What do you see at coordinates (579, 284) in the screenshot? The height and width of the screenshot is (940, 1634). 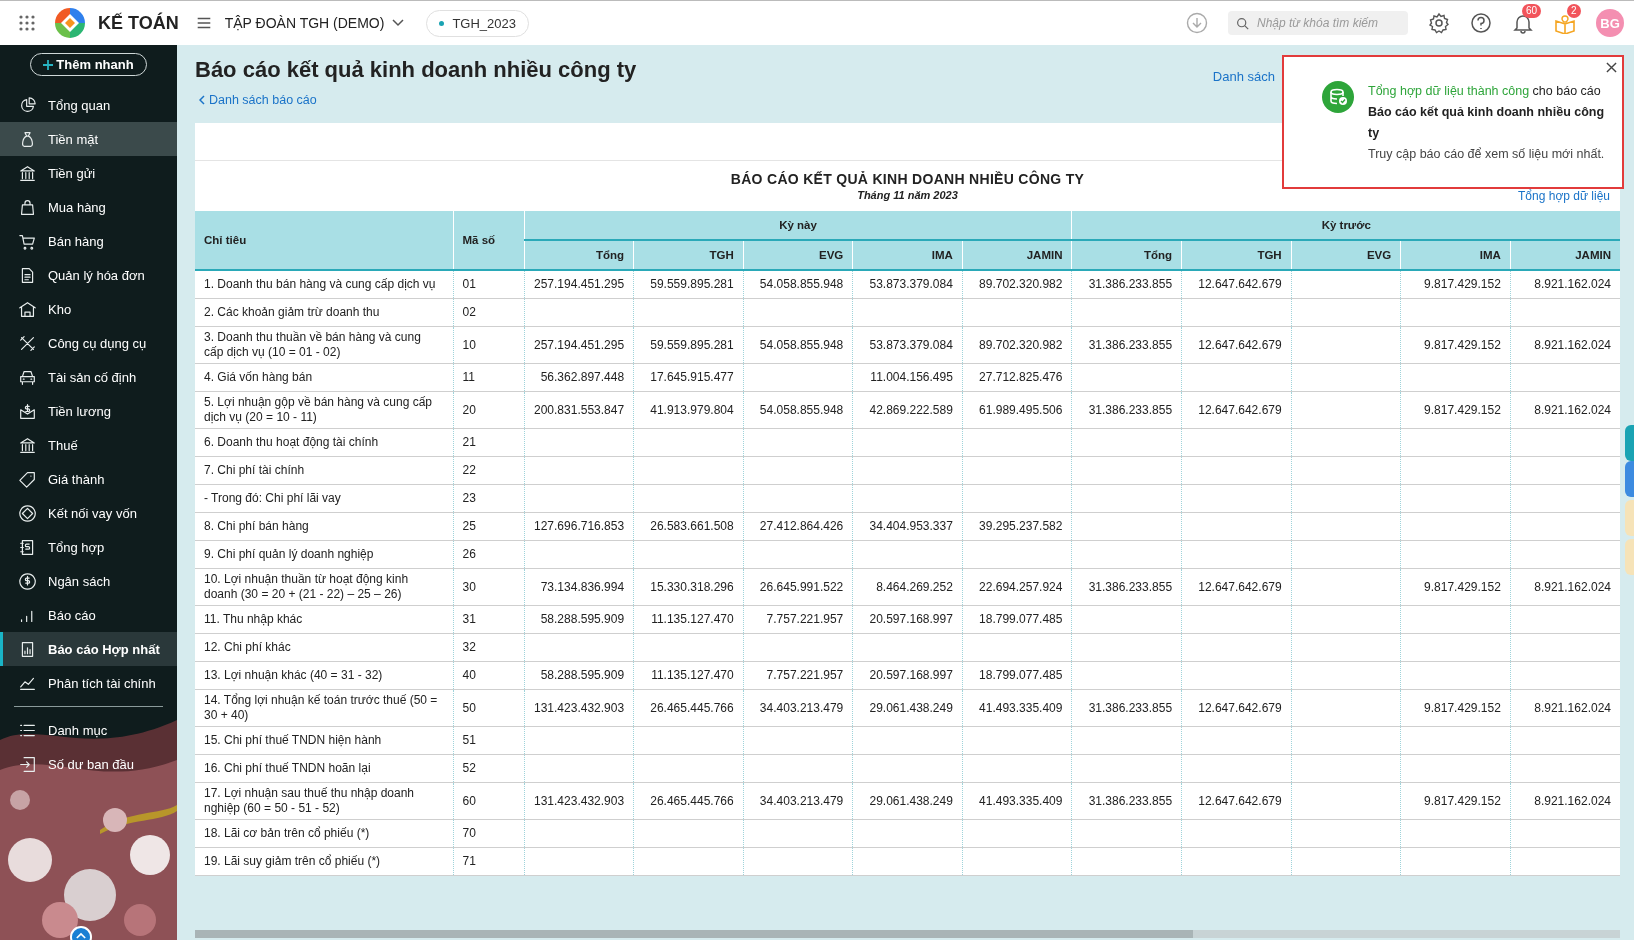 I see `table-cell: 257.194.451.295` at bounding box center [579, 284].